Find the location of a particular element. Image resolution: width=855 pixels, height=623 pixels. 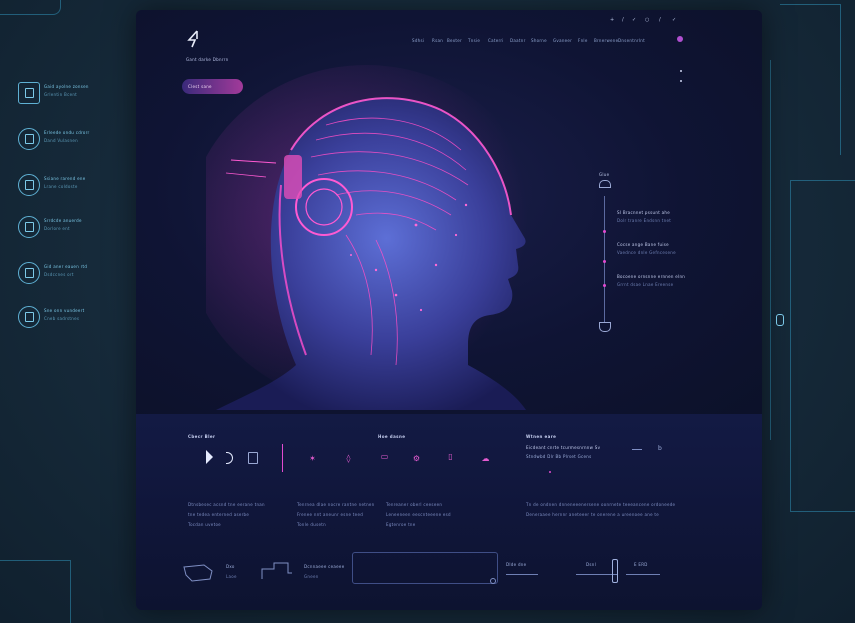

file-icon: ▯ is located at coordinates (450, 456).